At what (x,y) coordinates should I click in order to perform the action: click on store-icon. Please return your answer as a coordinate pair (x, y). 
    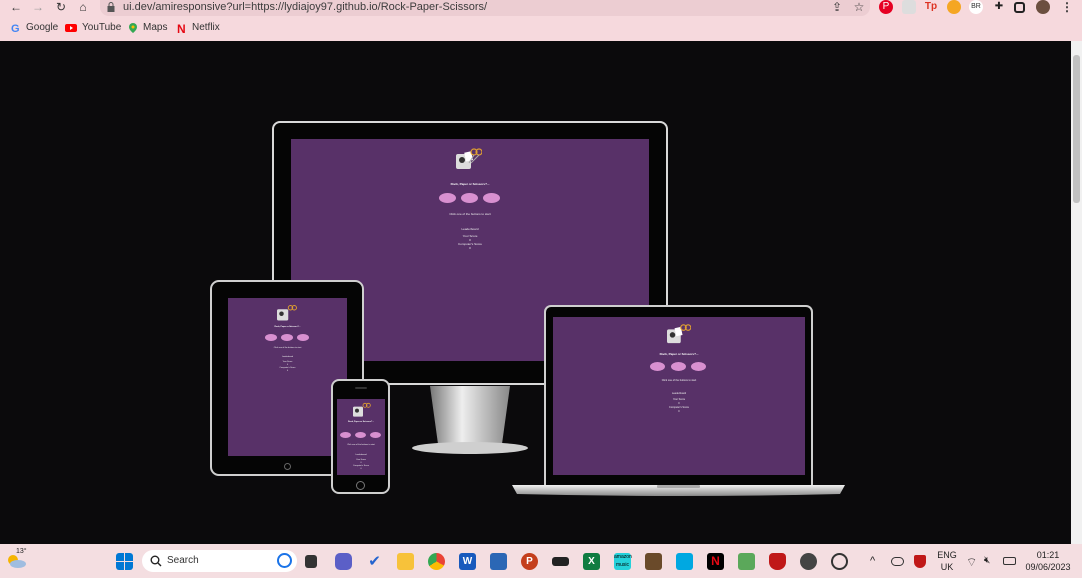
    Looking at the image, I should click on (498, 561).